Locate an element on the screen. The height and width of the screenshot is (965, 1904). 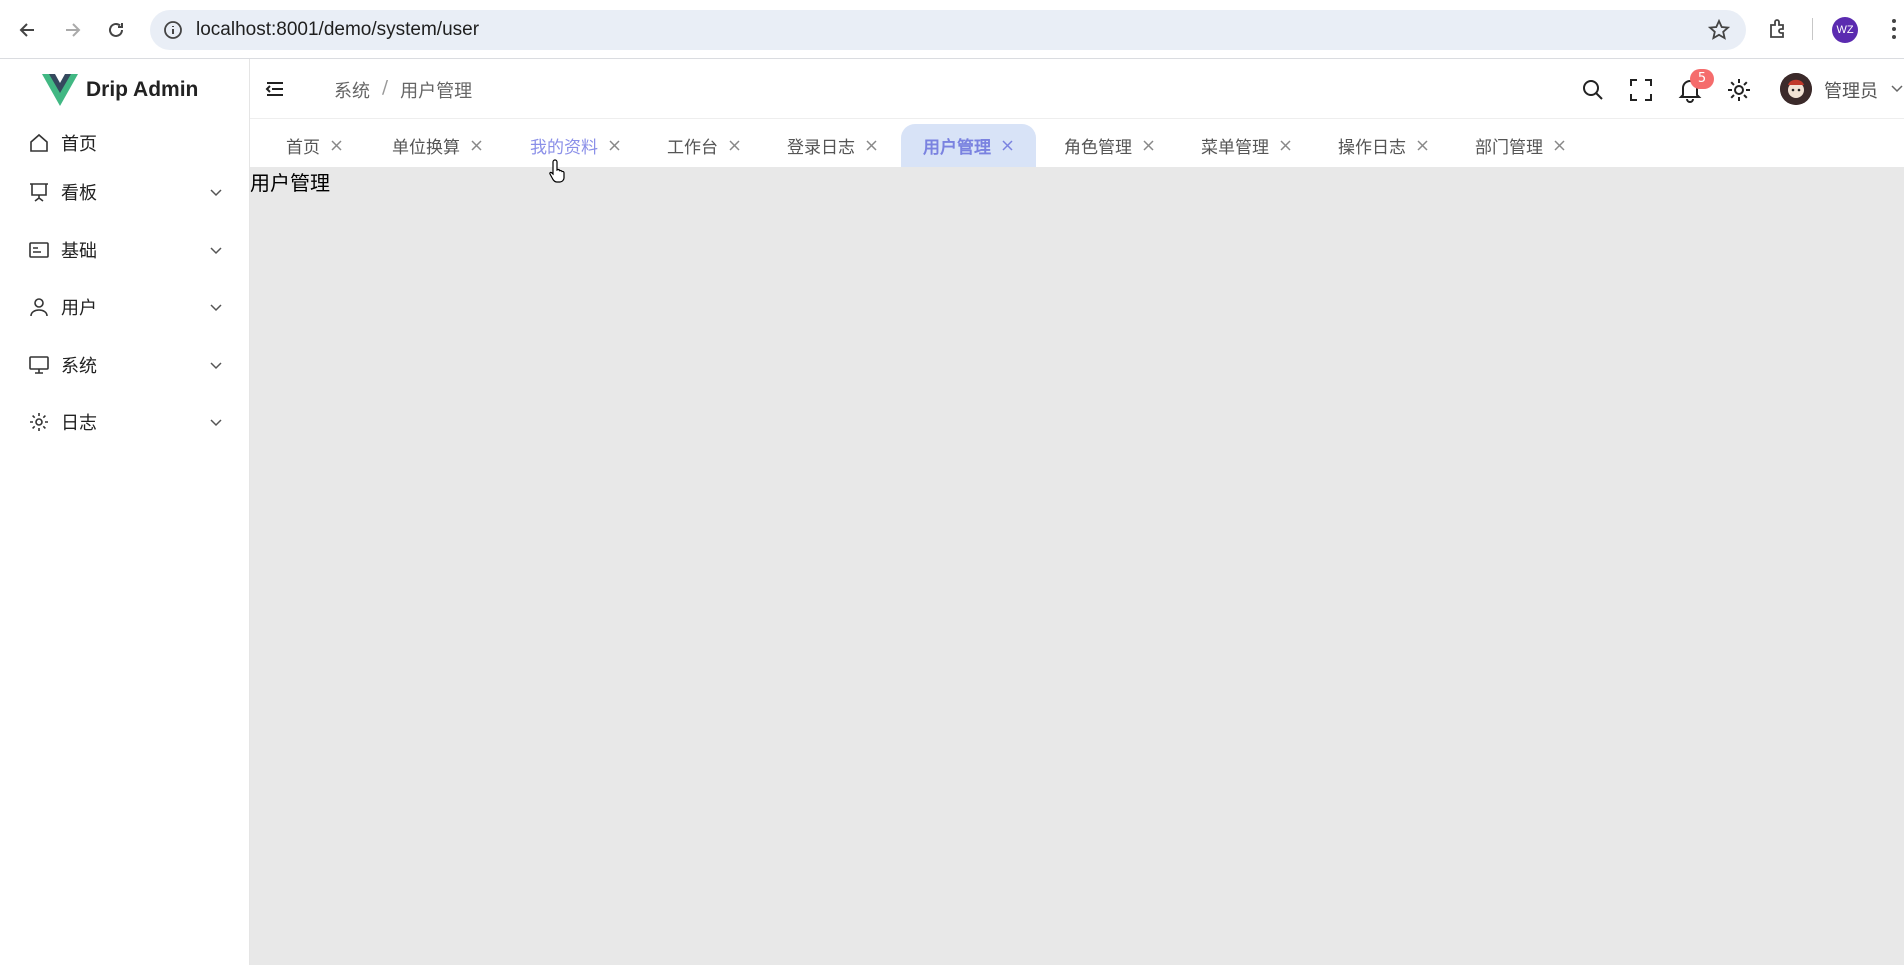
site-info-icon is located at coordinates (173, 30).